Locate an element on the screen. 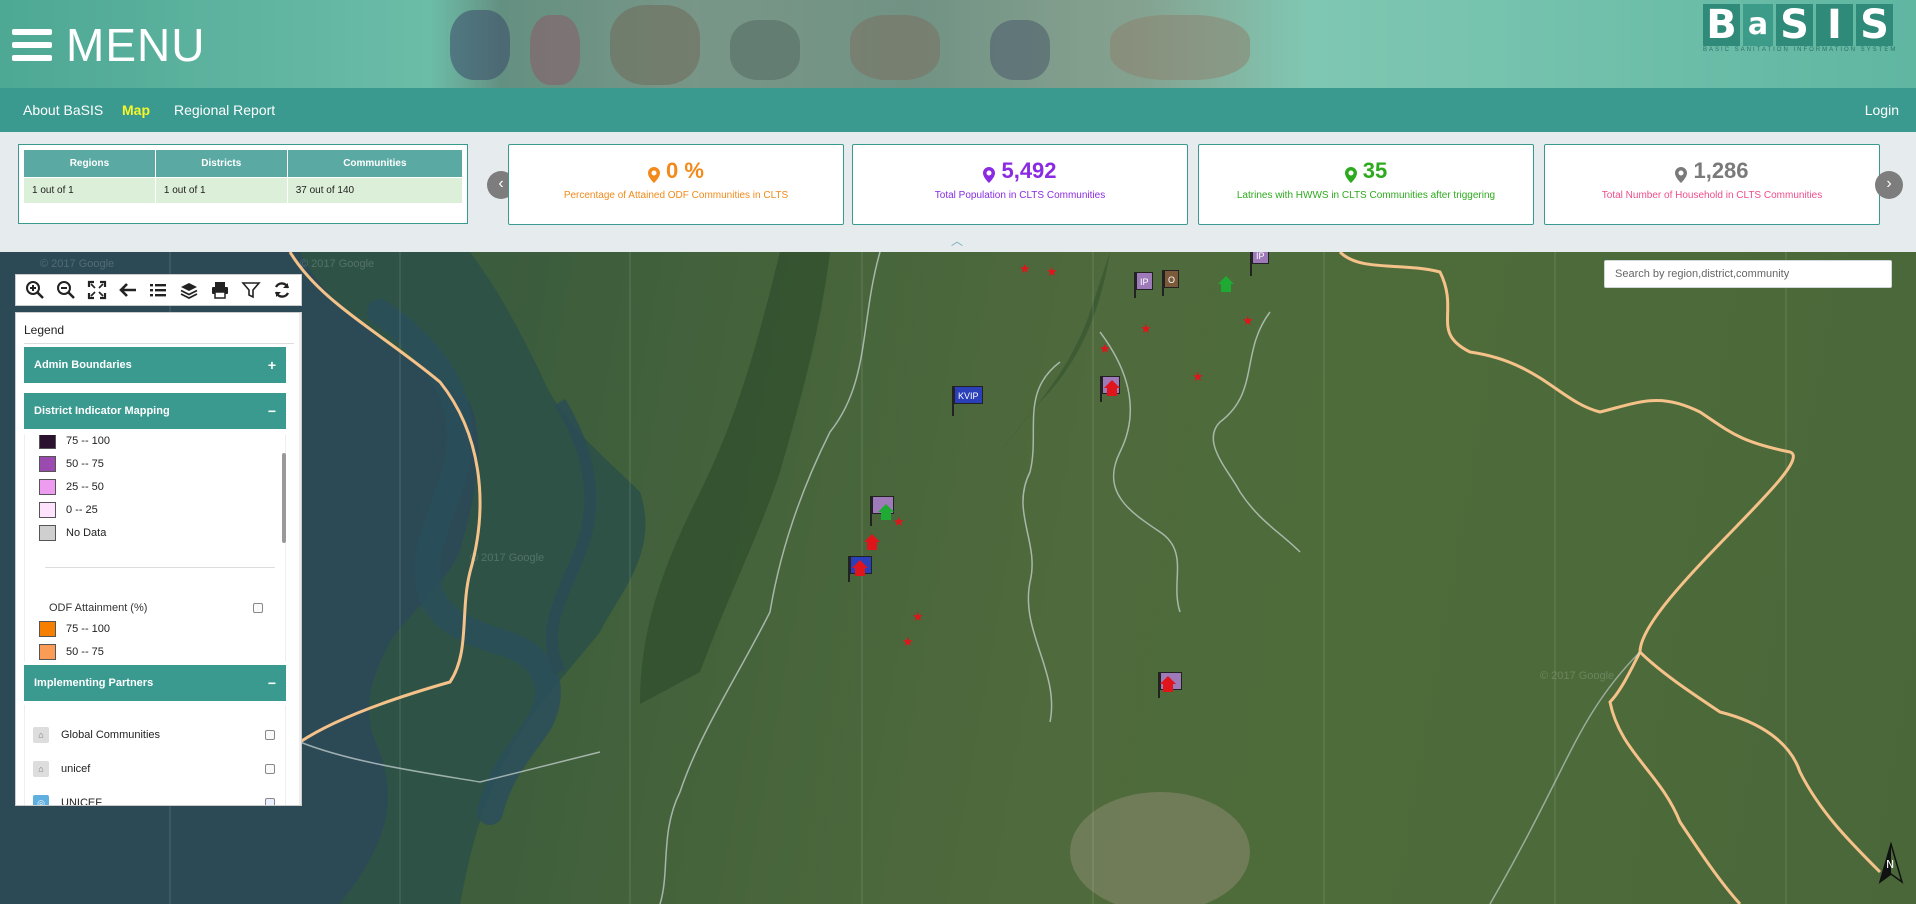  odf-attainment-checkbox is located at coordinates (258, 608).